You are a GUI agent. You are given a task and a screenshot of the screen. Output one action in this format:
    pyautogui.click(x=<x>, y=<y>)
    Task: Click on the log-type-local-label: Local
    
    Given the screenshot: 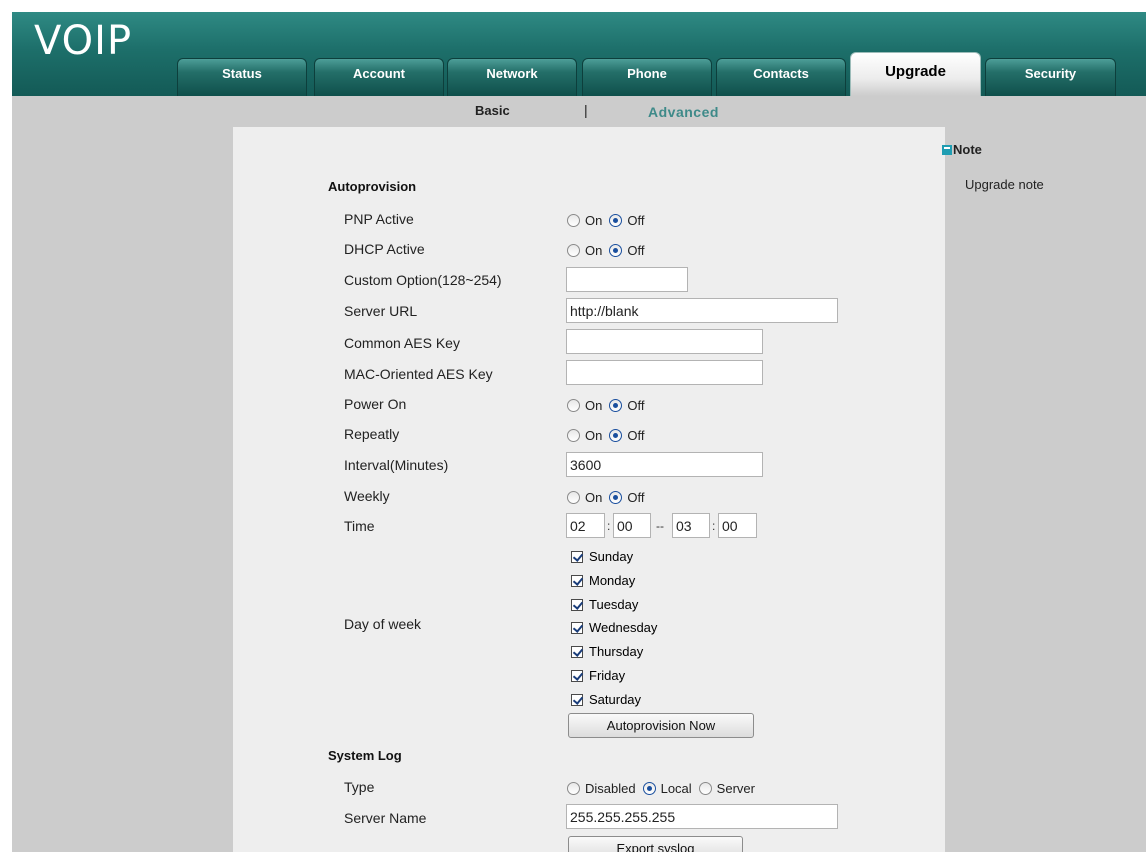 What is the action you would take?
    pyautogui.click(x=676, y=788)
    